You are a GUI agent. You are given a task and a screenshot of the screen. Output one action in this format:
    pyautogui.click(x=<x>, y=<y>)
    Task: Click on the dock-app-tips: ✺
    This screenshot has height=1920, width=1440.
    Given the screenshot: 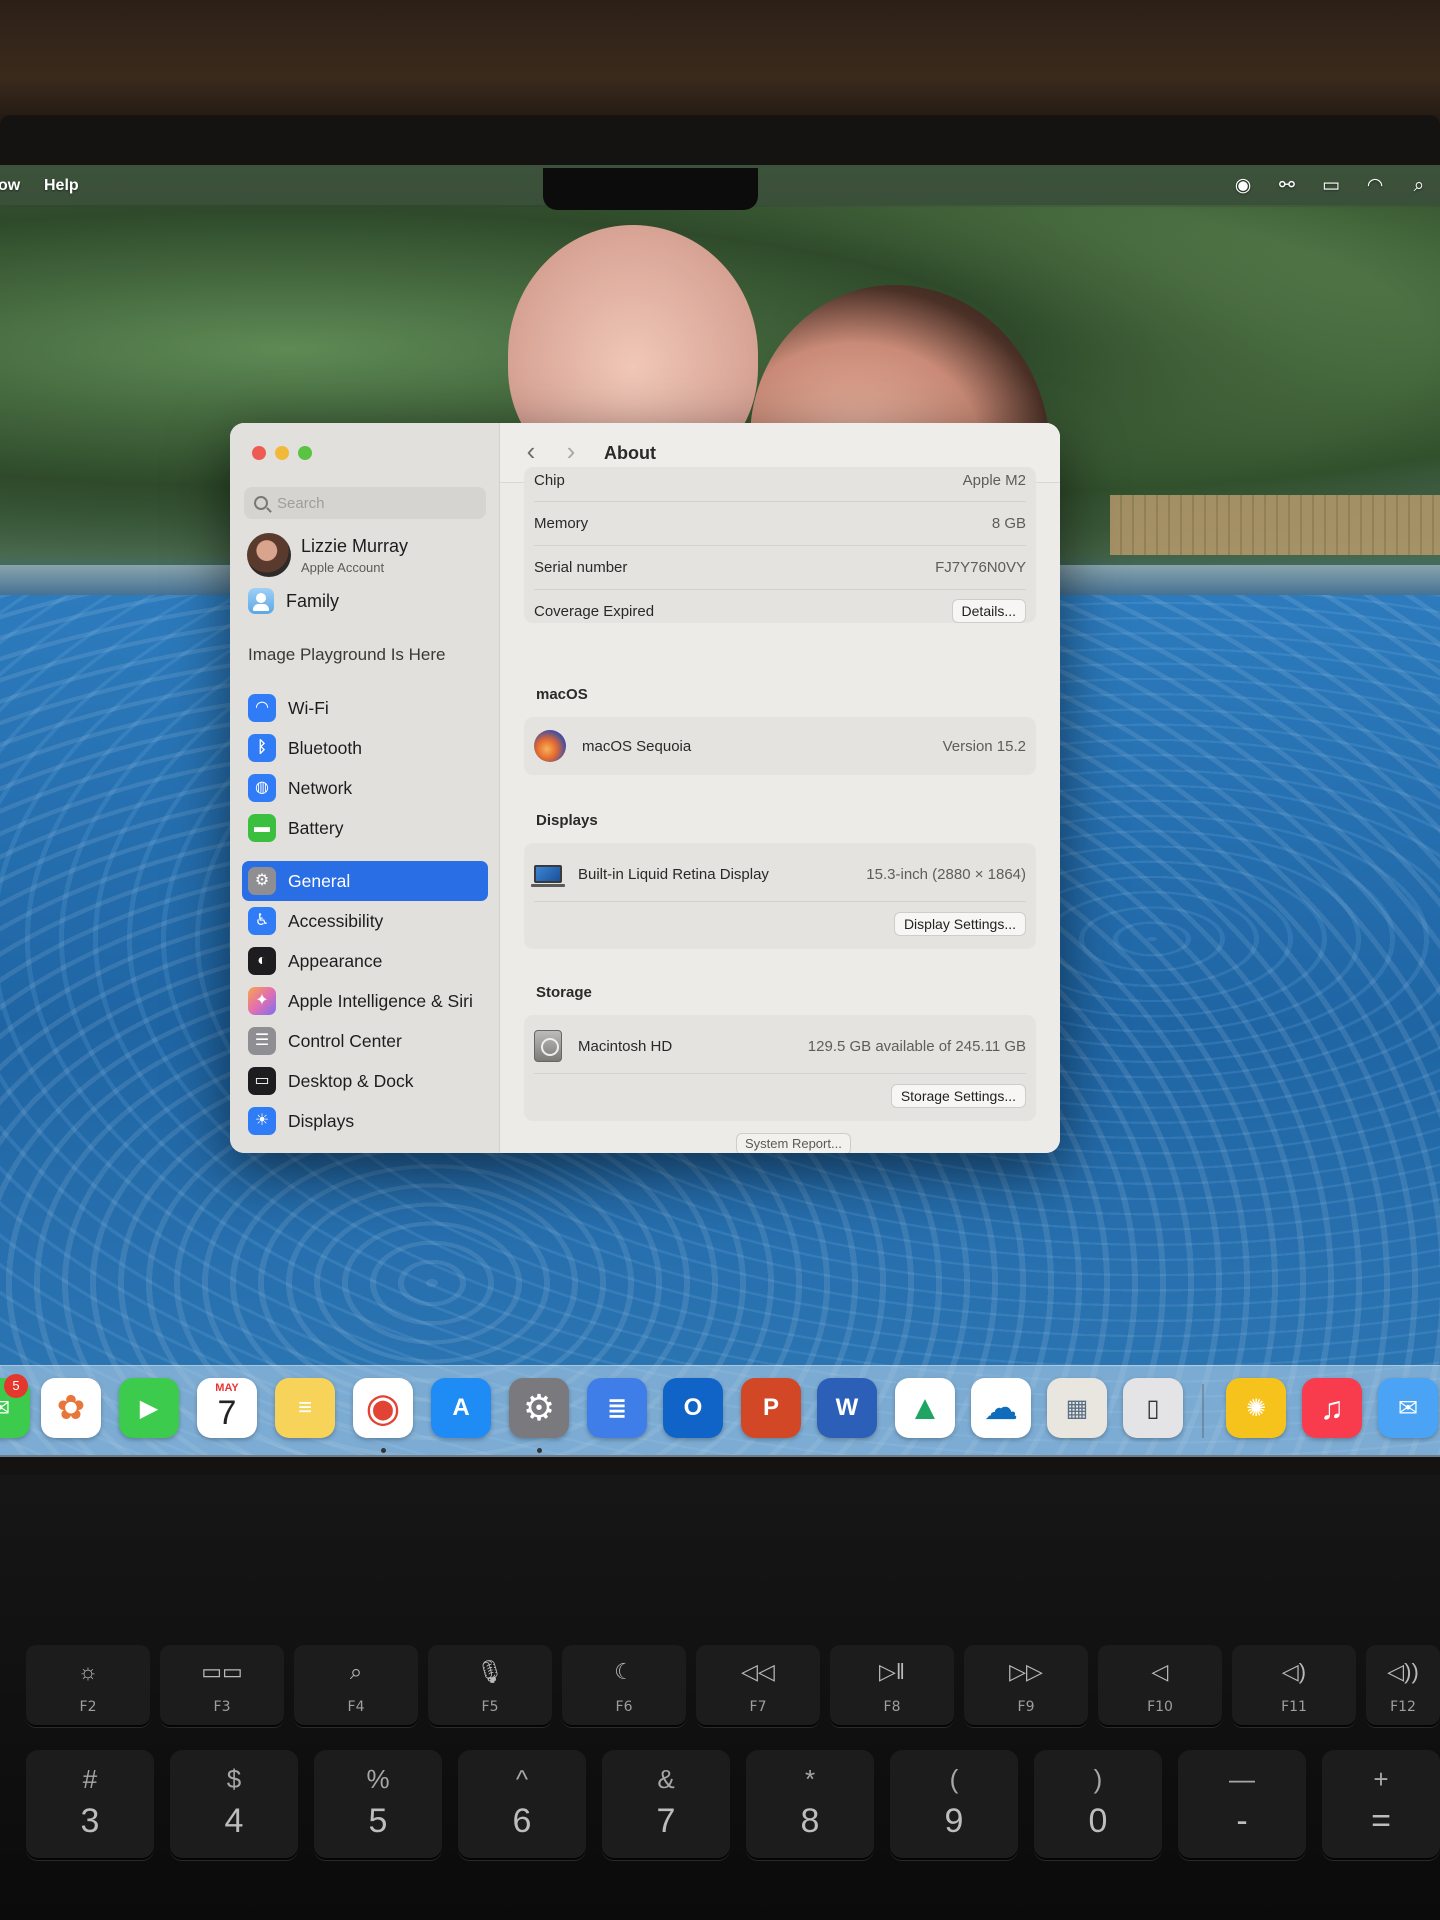 What is the action you would take?
    pyautogui.click(x=1256, y=1408)
    